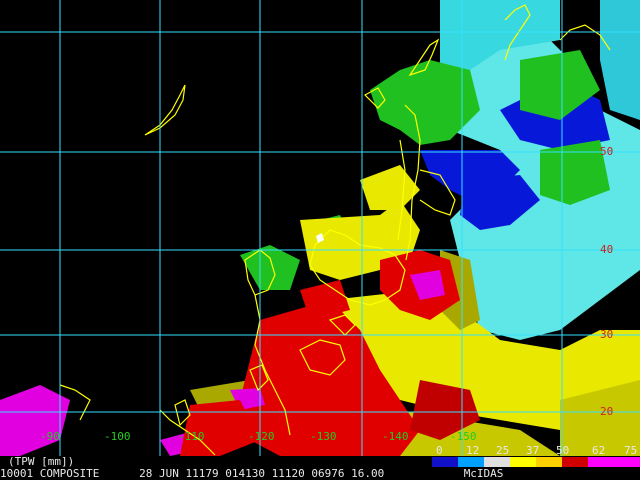  What do you see at coordinates (483, 473) in the screenshot?
I see `brand-text: McIDAS` at bounding box center [483, 473].